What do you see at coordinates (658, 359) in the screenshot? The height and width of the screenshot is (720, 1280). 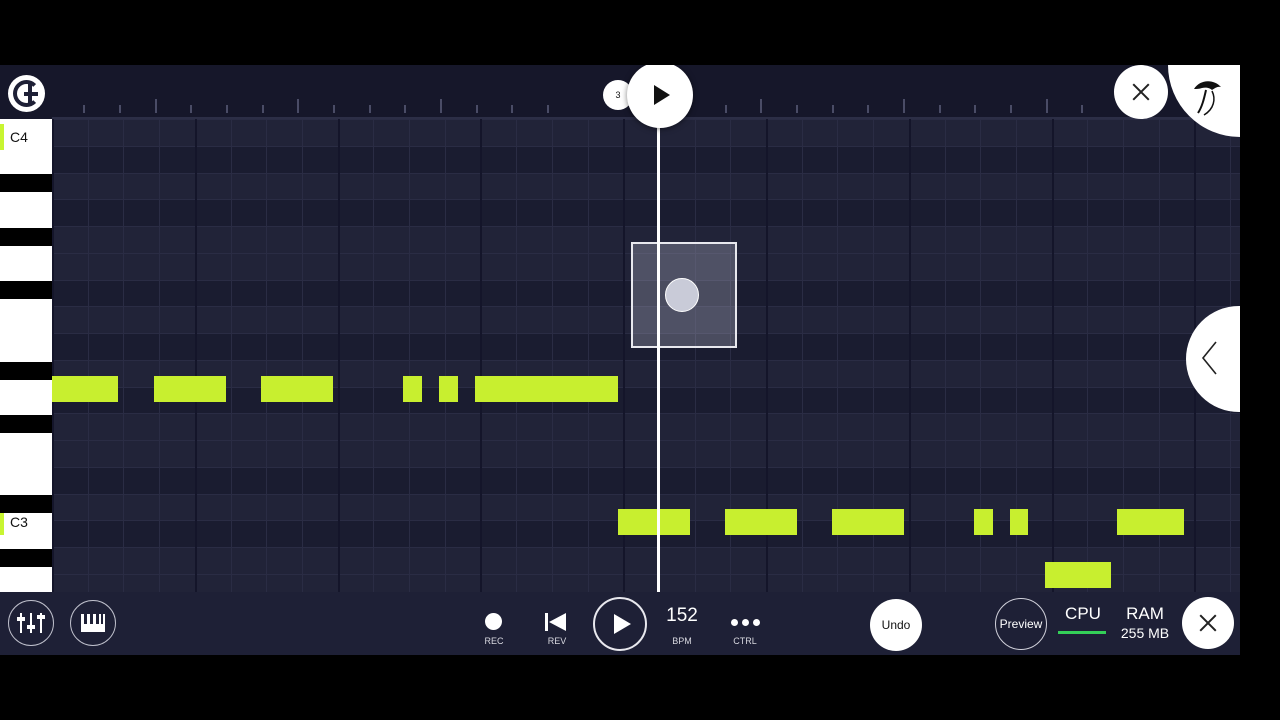 I see `playhead-line` at bounding box center [658, 359].